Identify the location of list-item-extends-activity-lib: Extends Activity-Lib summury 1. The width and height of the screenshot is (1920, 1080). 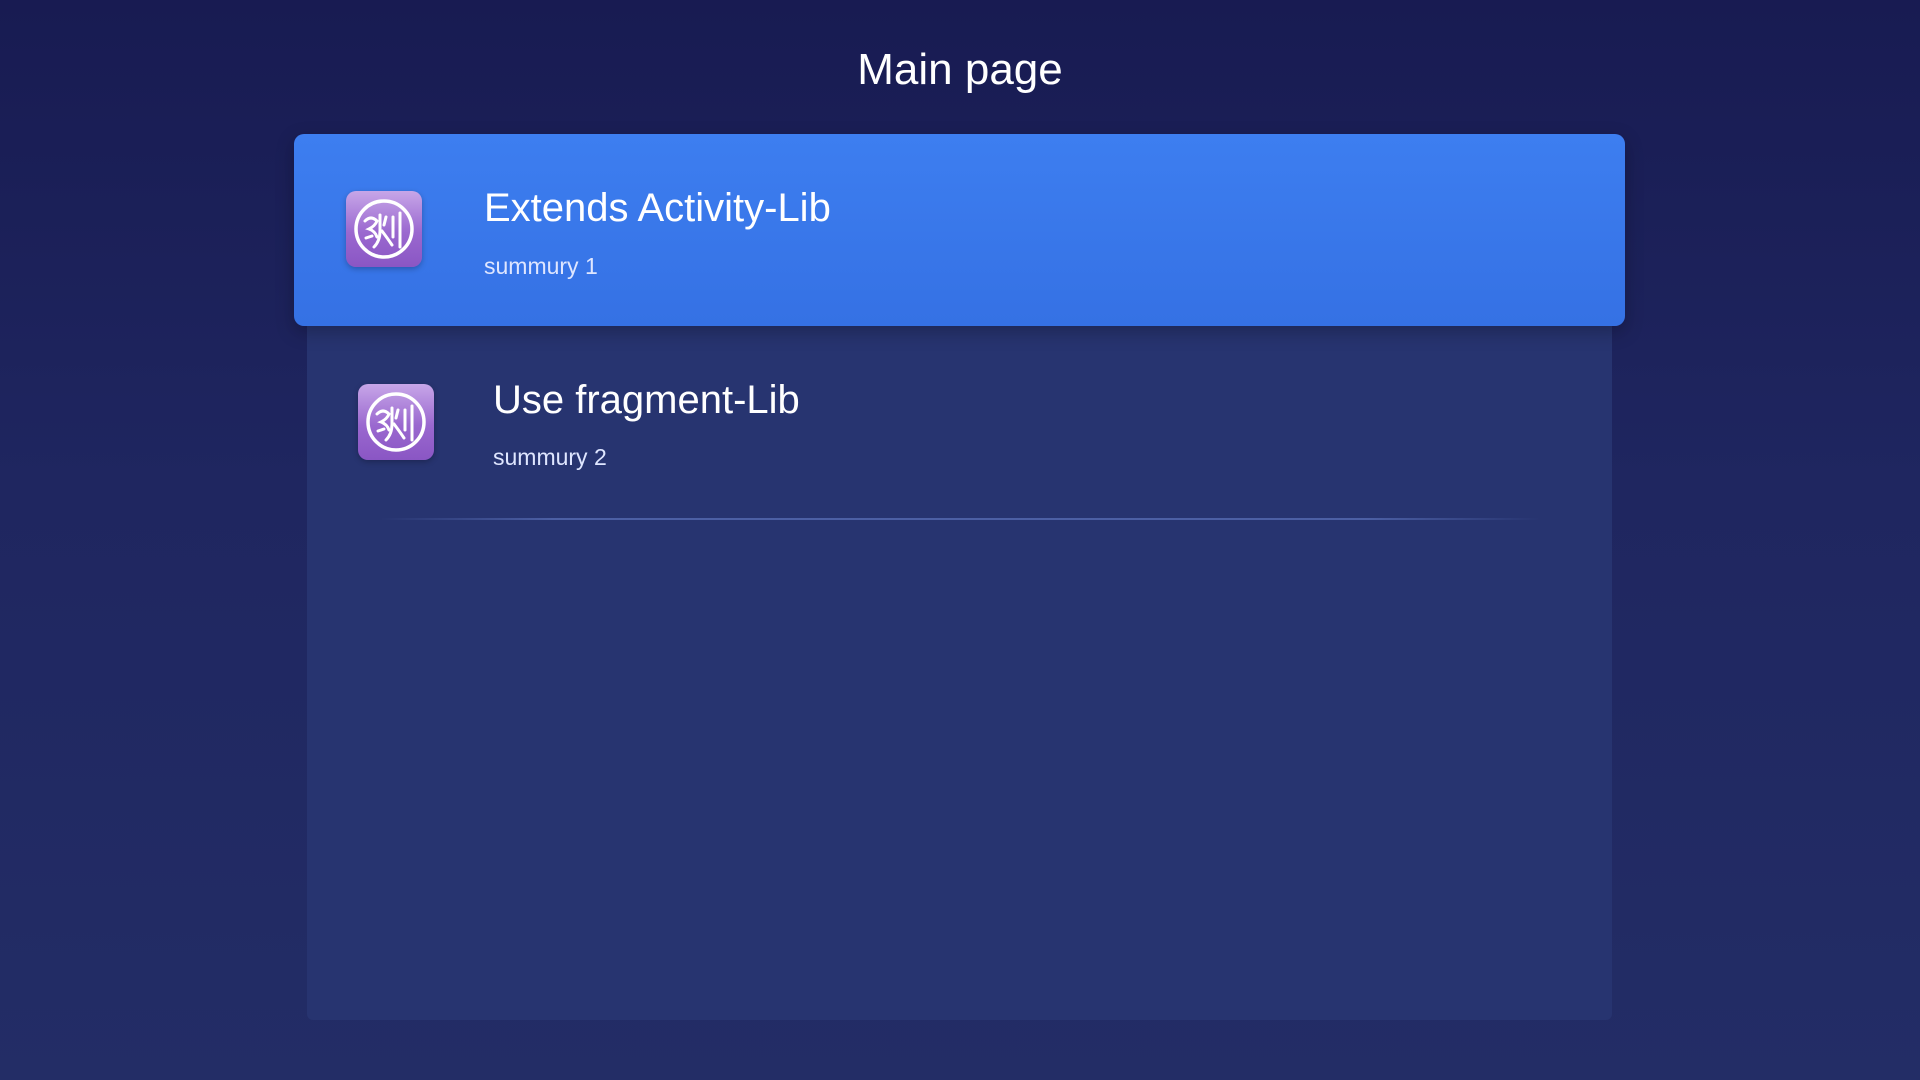
(959, 230).